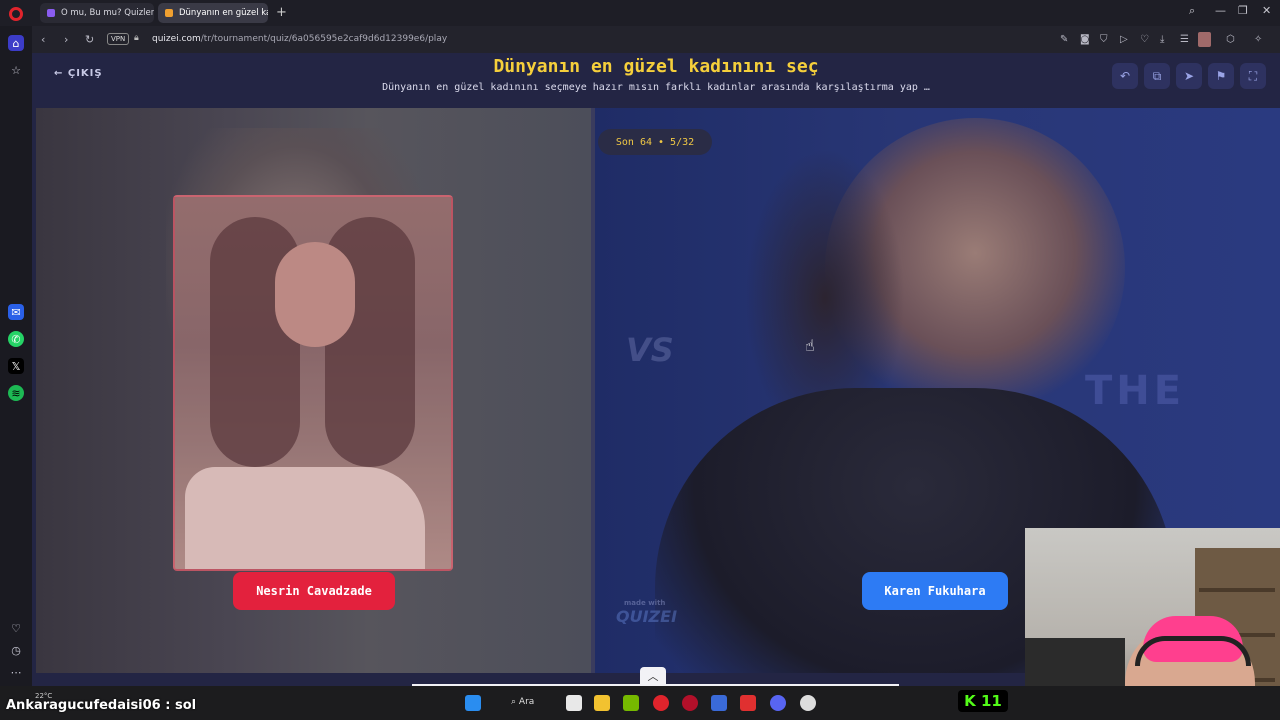 Image resolution: width=1280 pixels, height=720 pixels. What do you see at coordinates (661, 703) in the screenshot?
I see `opera-taskbar-icon` at bounding box center [661, 703].